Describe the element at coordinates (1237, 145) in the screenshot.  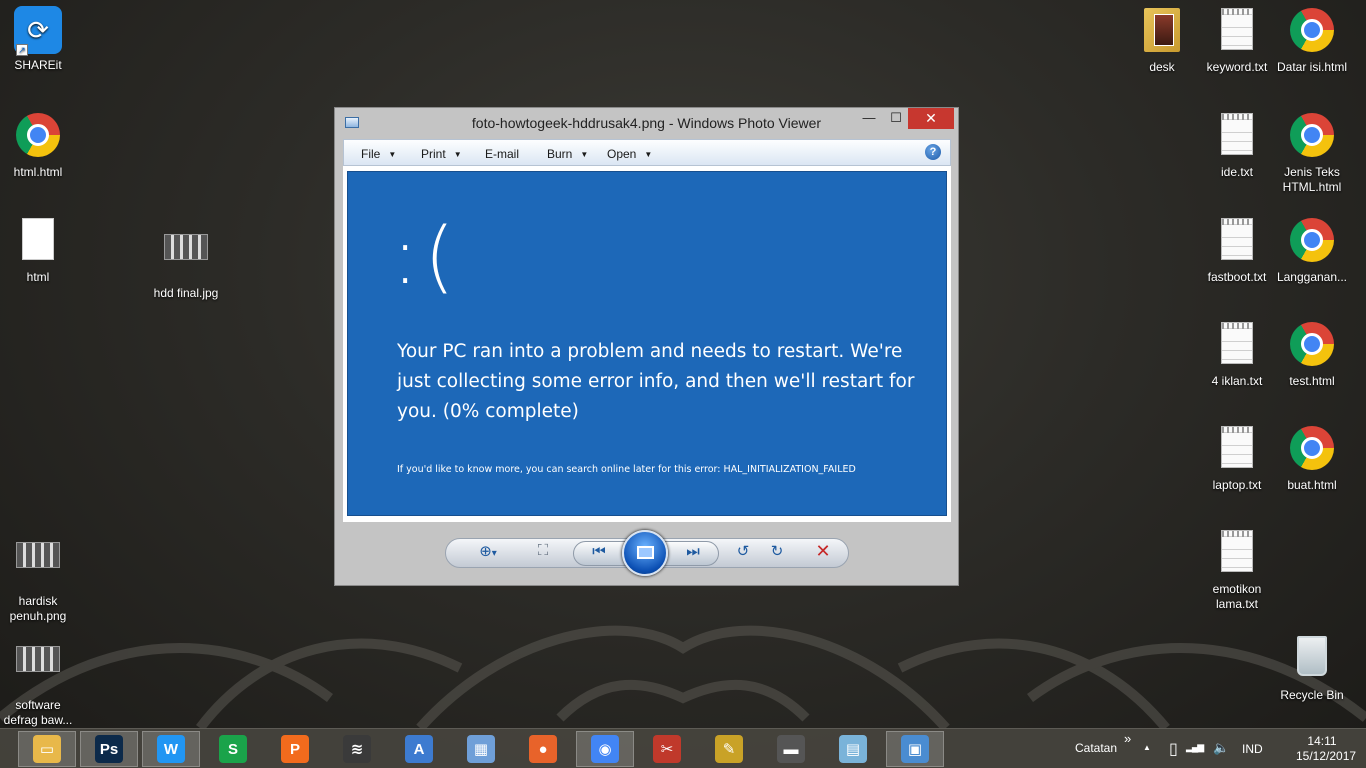
I see `desktop-icon-ide-txt: ide.txt` at that location.